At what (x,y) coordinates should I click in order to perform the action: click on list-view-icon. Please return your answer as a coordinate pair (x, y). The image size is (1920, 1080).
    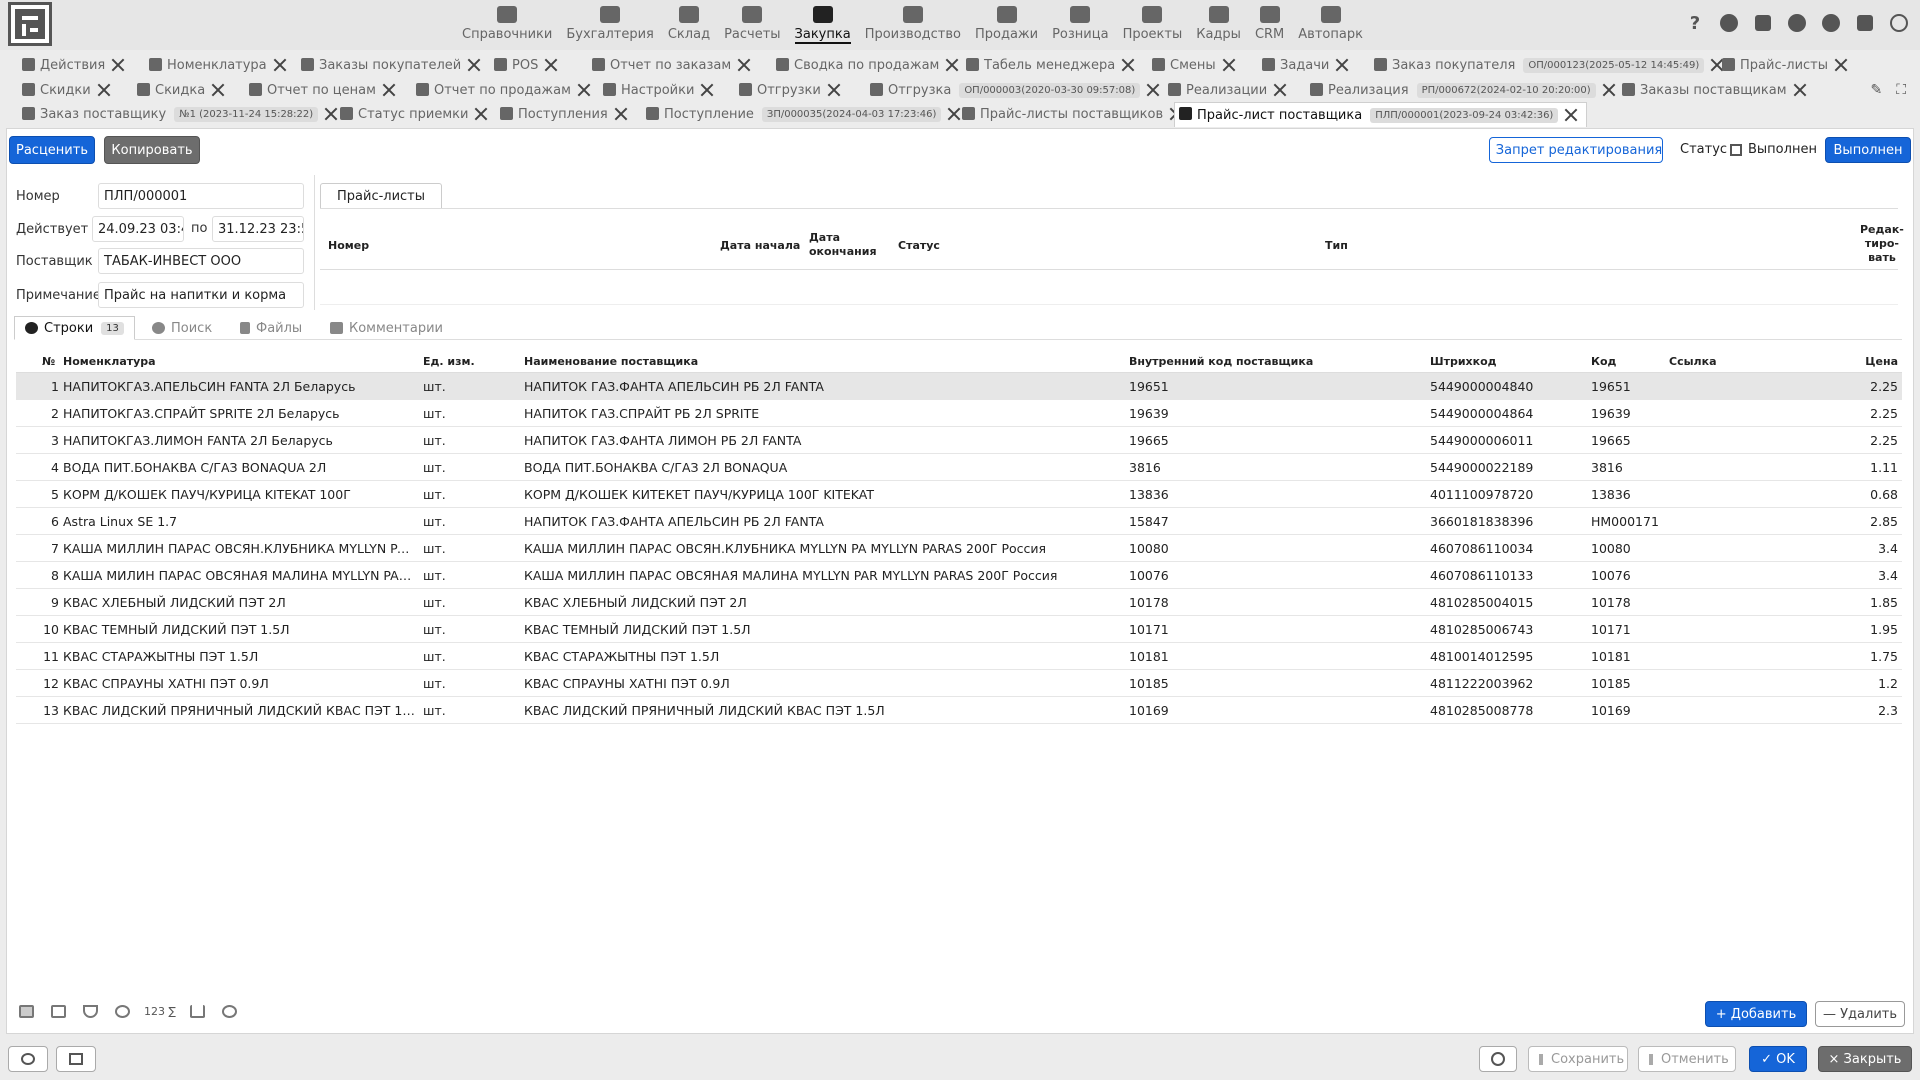
    Looking at the image, I should click on (26, 1011).